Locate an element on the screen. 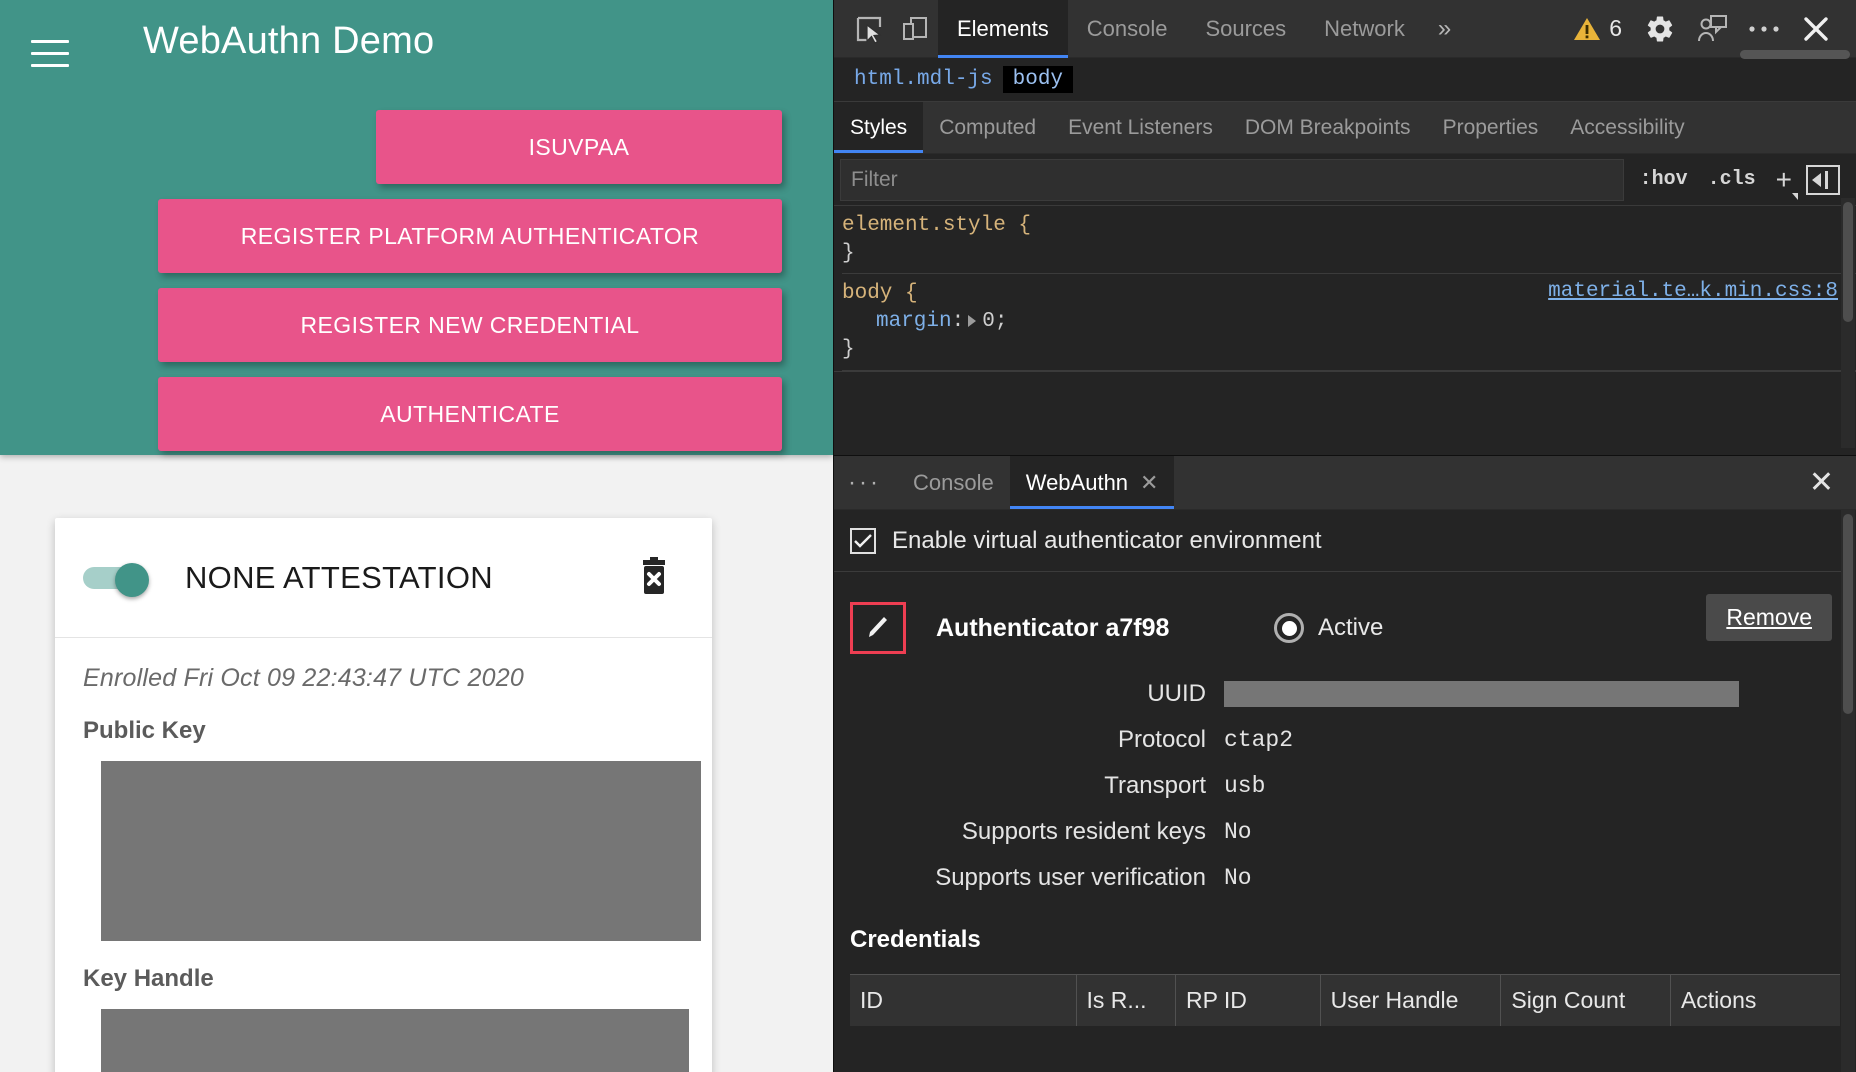 Image resolution: width=1856 pixels, height=1072 pixels. authenticator-active-radio: Active is located at coordinates (1328, 628).